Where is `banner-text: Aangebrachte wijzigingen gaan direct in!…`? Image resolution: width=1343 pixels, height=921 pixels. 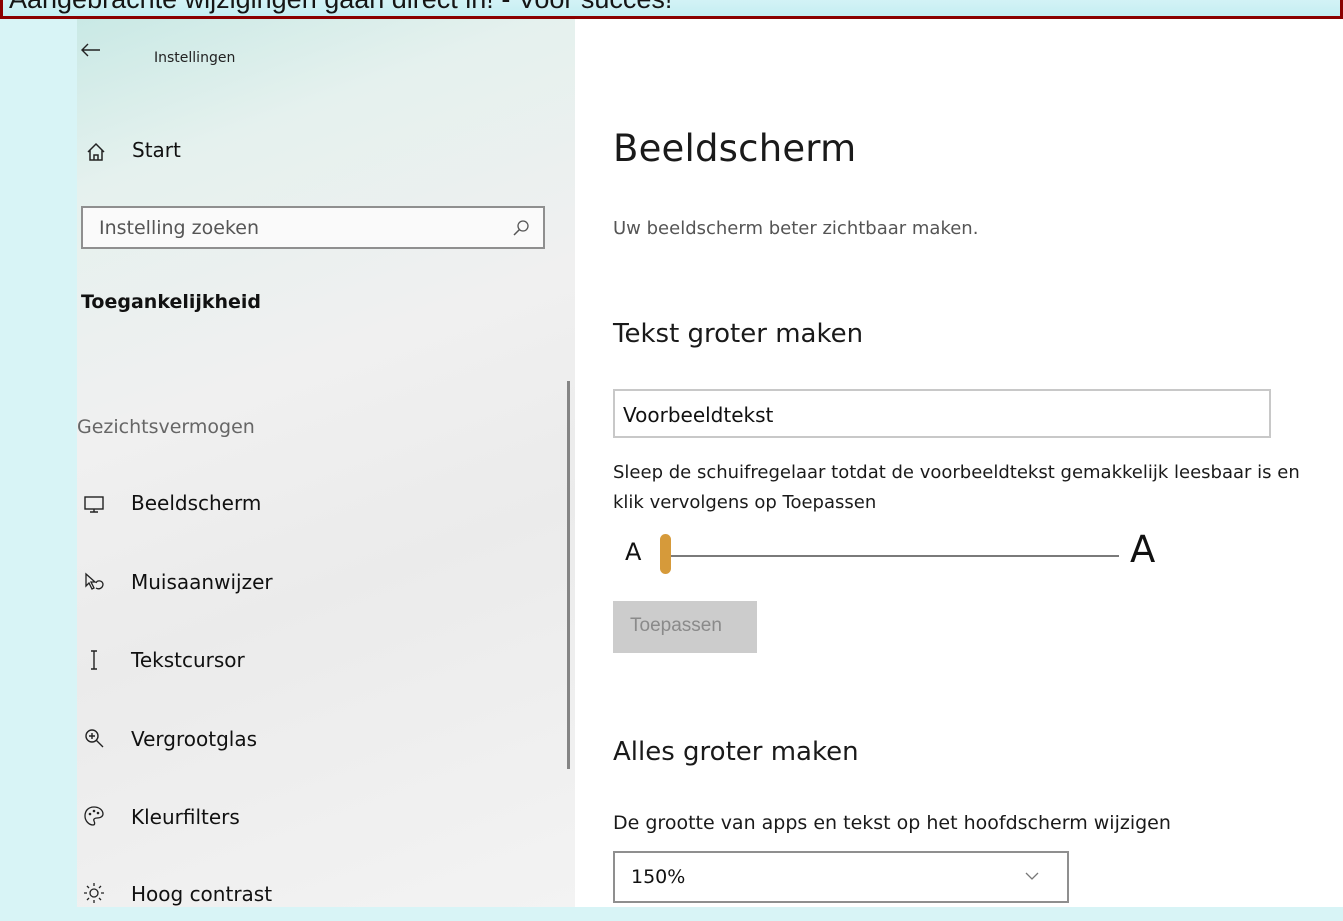
banner-text: Aangebrachte wijzigingen gaan direct in!… is located at coordinates (340, 7).